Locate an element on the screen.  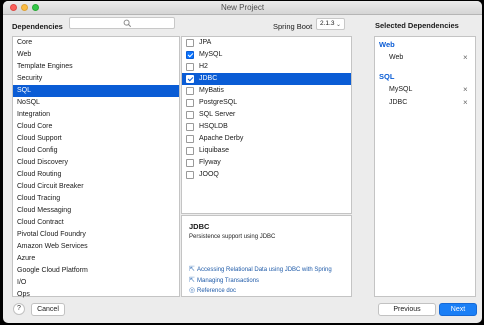
dependency-item: JDBC is located at coordinates (266, 79).